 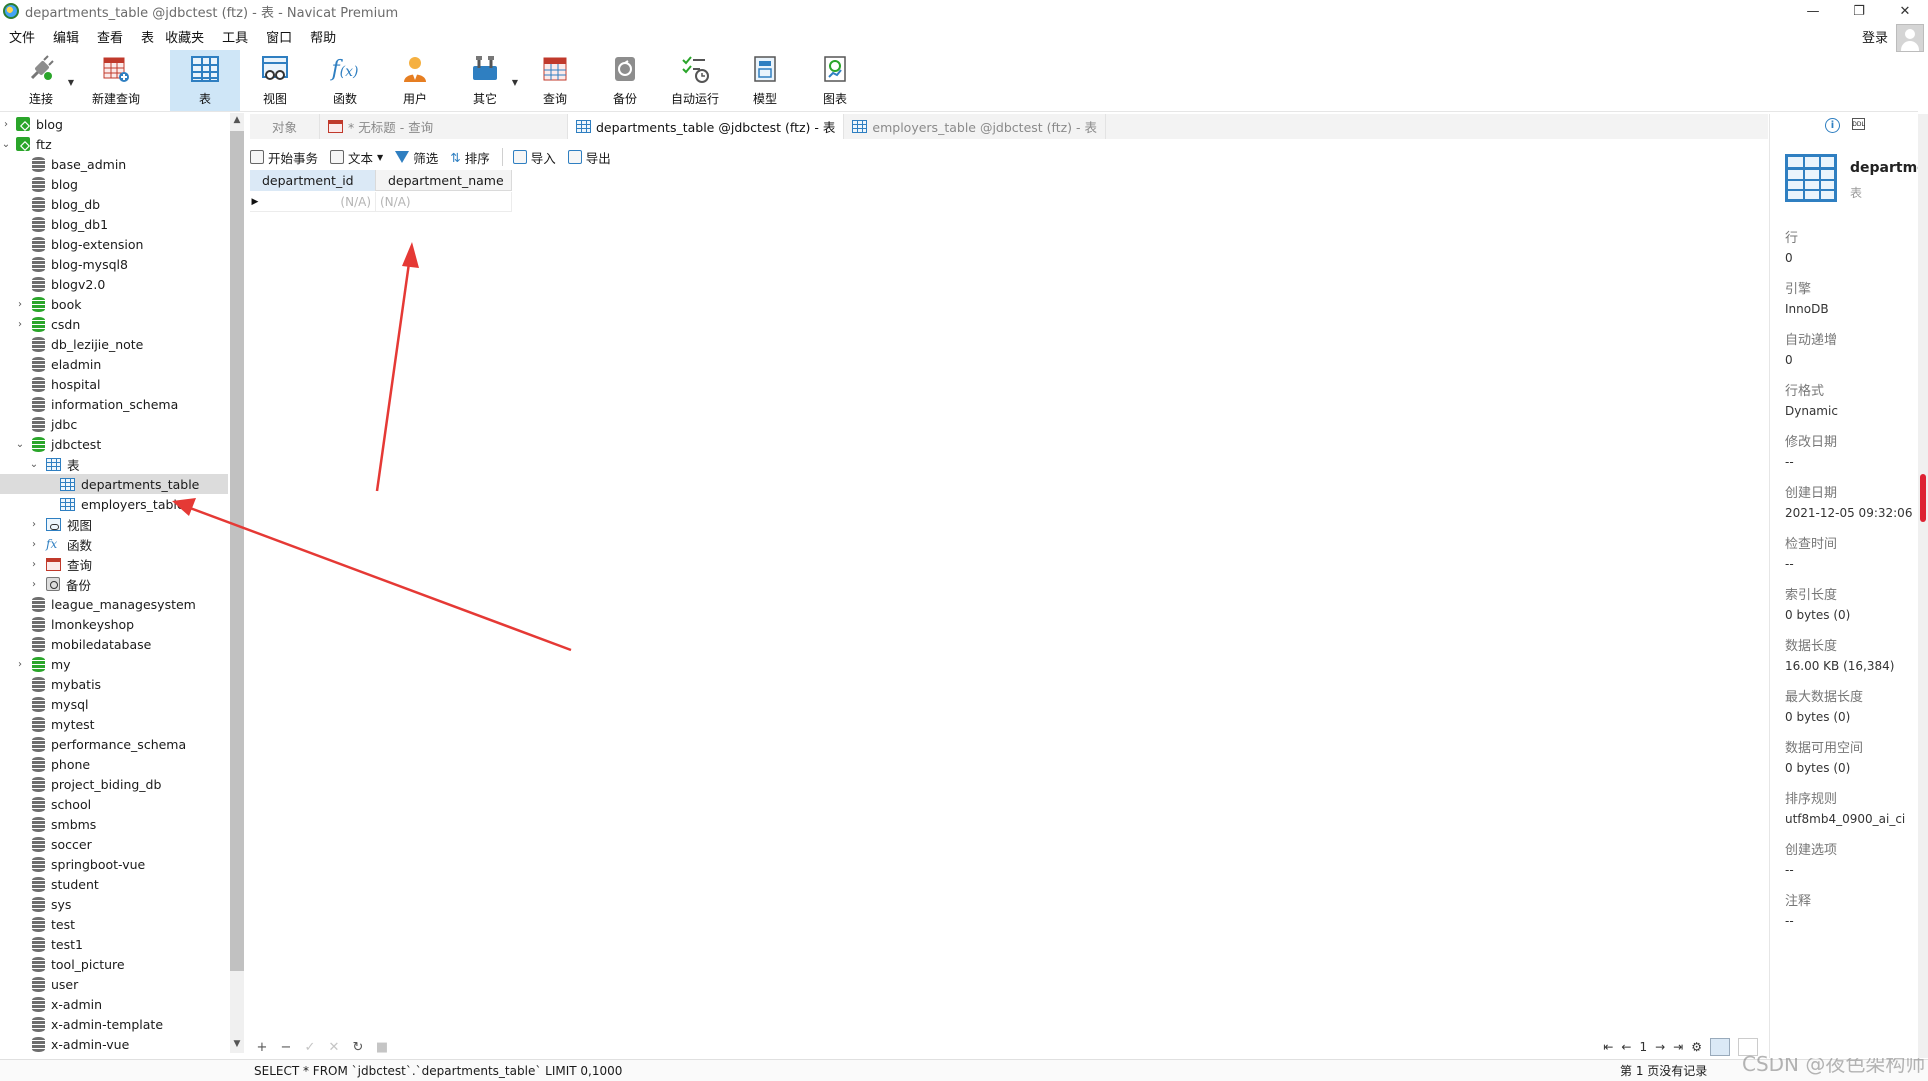 I want to click on tree-db-item: hospital, so click(x=114, y=384).